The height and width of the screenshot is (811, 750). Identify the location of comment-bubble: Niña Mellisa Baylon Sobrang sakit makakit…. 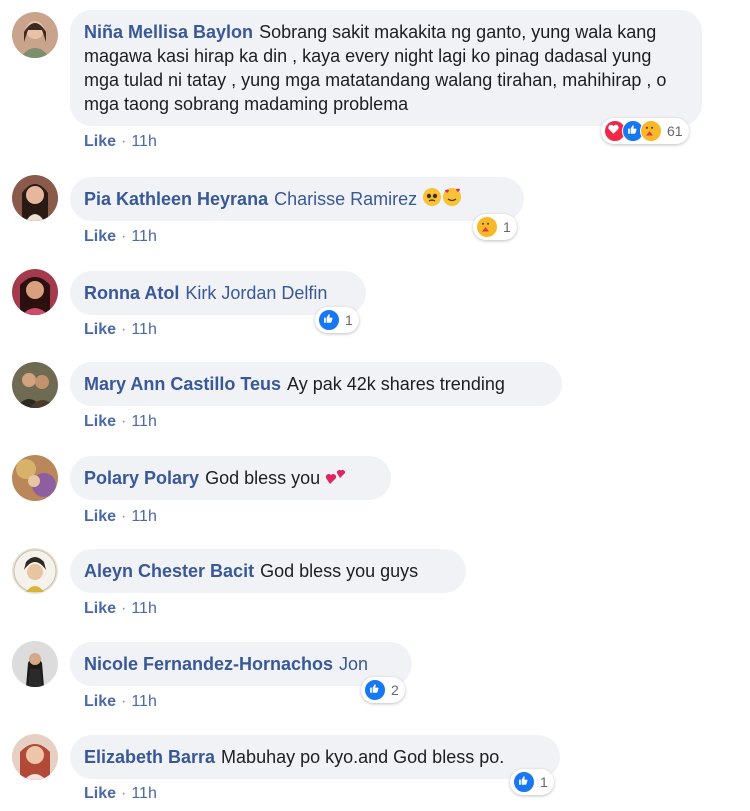
(386, 68).